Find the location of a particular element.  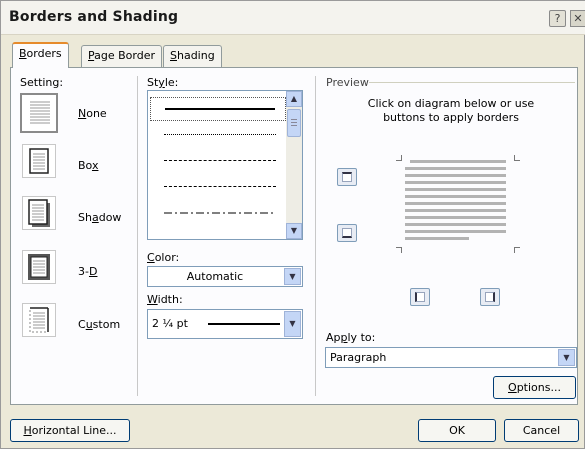

preview-instruction-line1: Click on diagram below or use is located at coordinates (451, 103).